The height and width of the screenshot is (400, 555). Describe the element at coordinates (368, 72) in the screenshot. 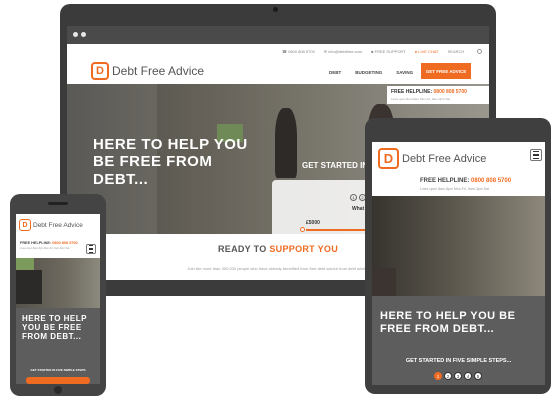

I see `nav-item-budgeting: BUDGETING` at that location.